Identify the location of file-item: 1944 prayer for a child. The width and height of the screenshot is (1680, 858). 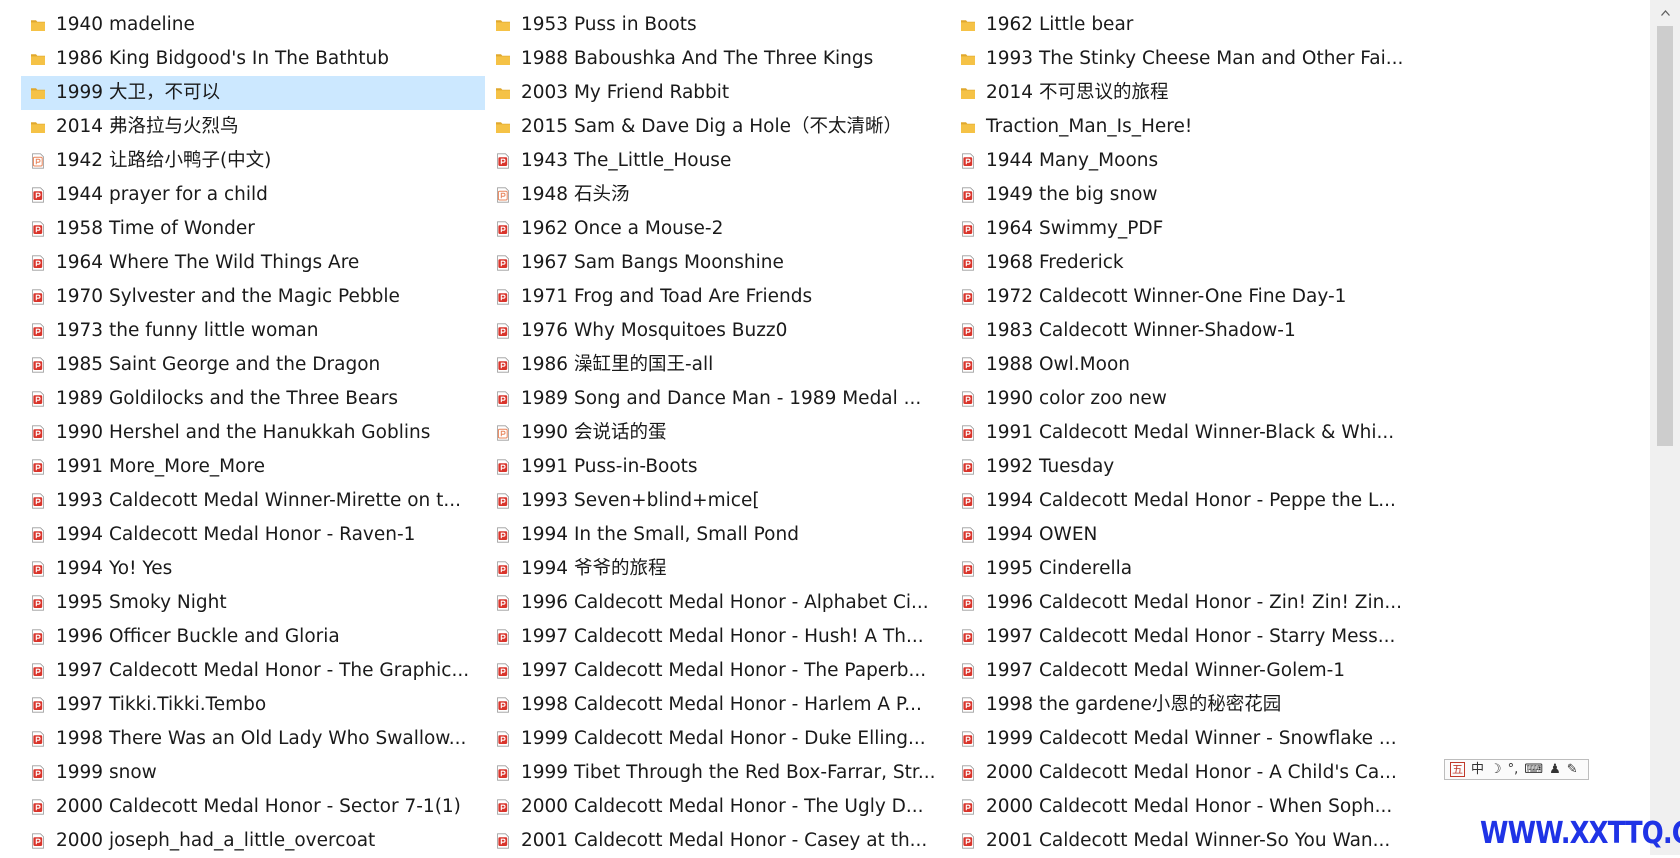
(253, 195).